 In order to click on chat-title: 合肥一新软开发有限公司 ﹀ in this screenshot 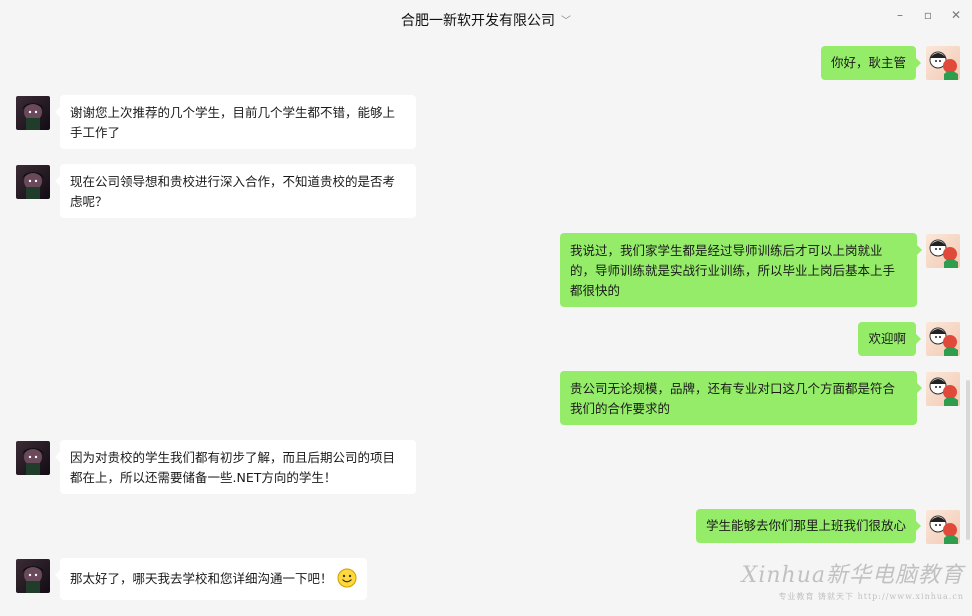, I will do `click(486, 20)`.